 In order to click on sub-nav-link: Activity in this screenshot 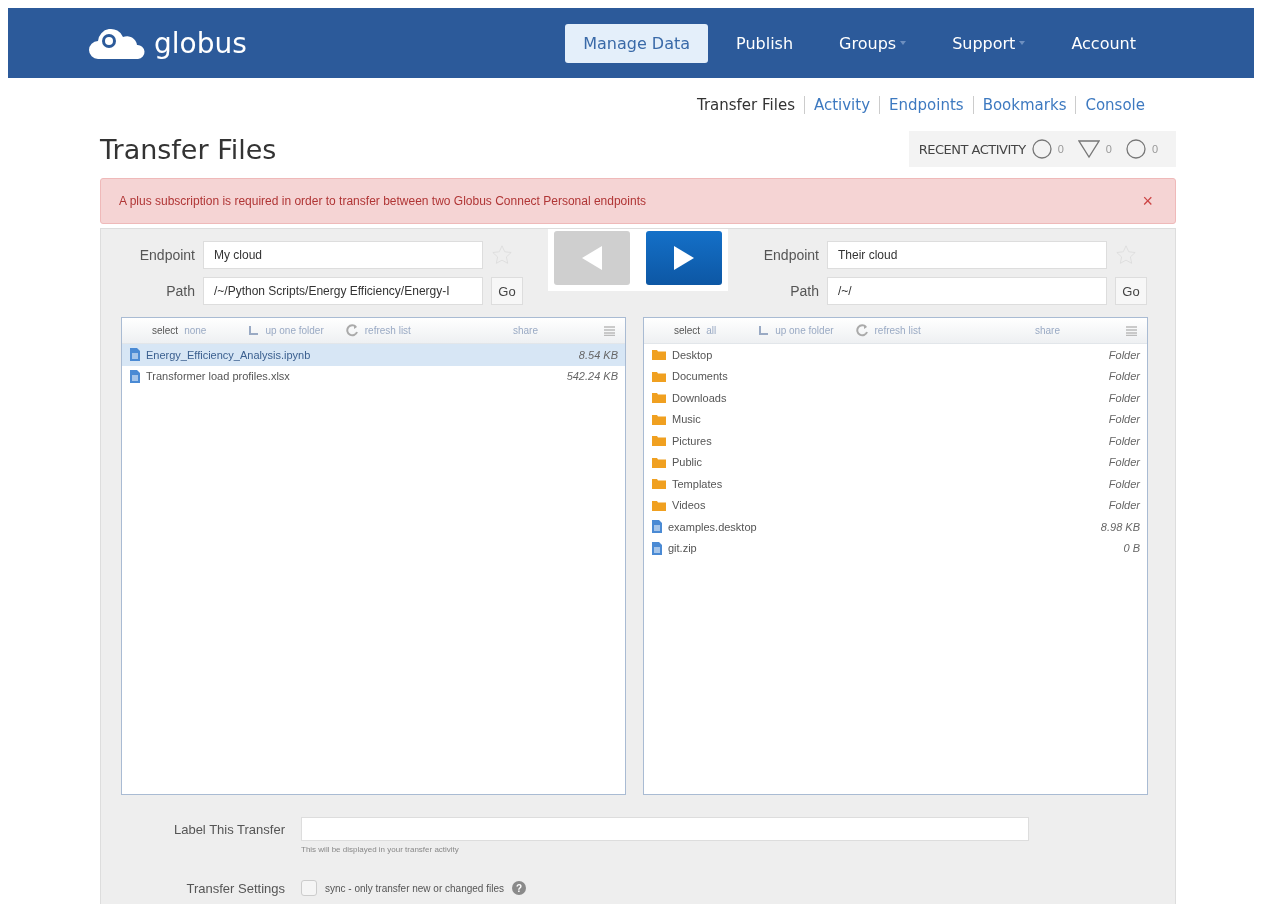, I will do `click(841, 105)`.